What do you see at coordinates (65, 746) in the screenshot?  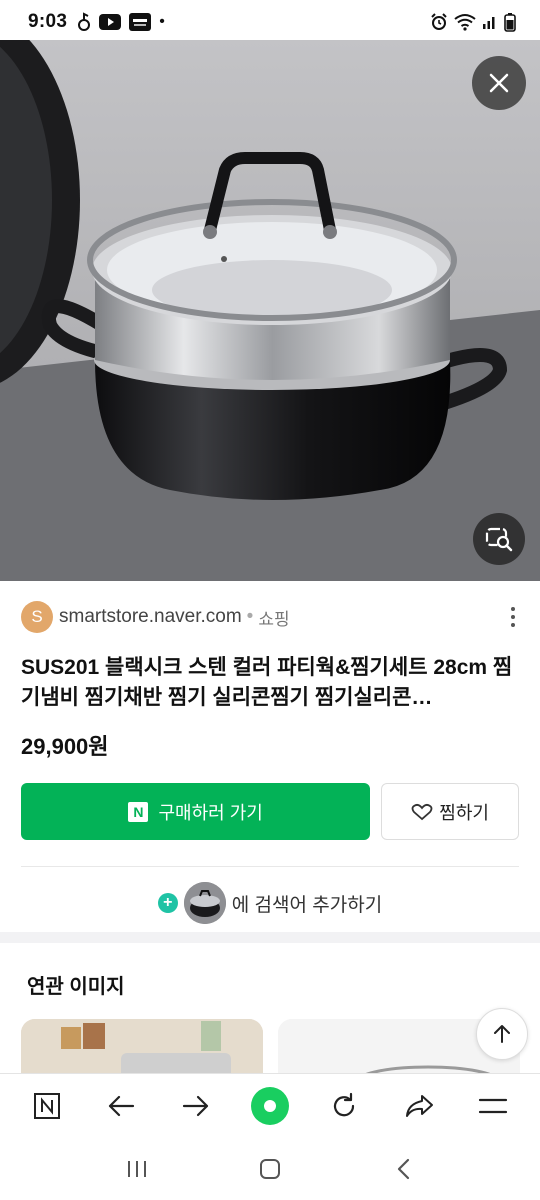 I see `product-price: 29,900원` at bounding box center [65, 746].